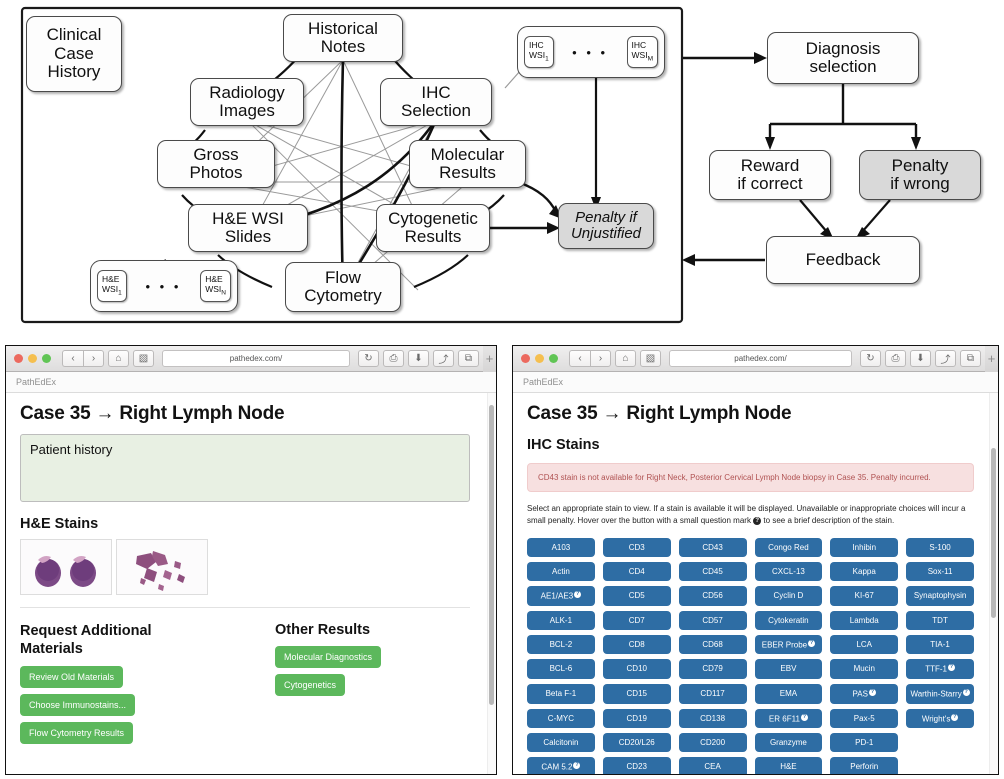  Describe the element at coordinates (940, 644) in the screenshot. I see `stain-button-tia-1: TIA-1` at that location.